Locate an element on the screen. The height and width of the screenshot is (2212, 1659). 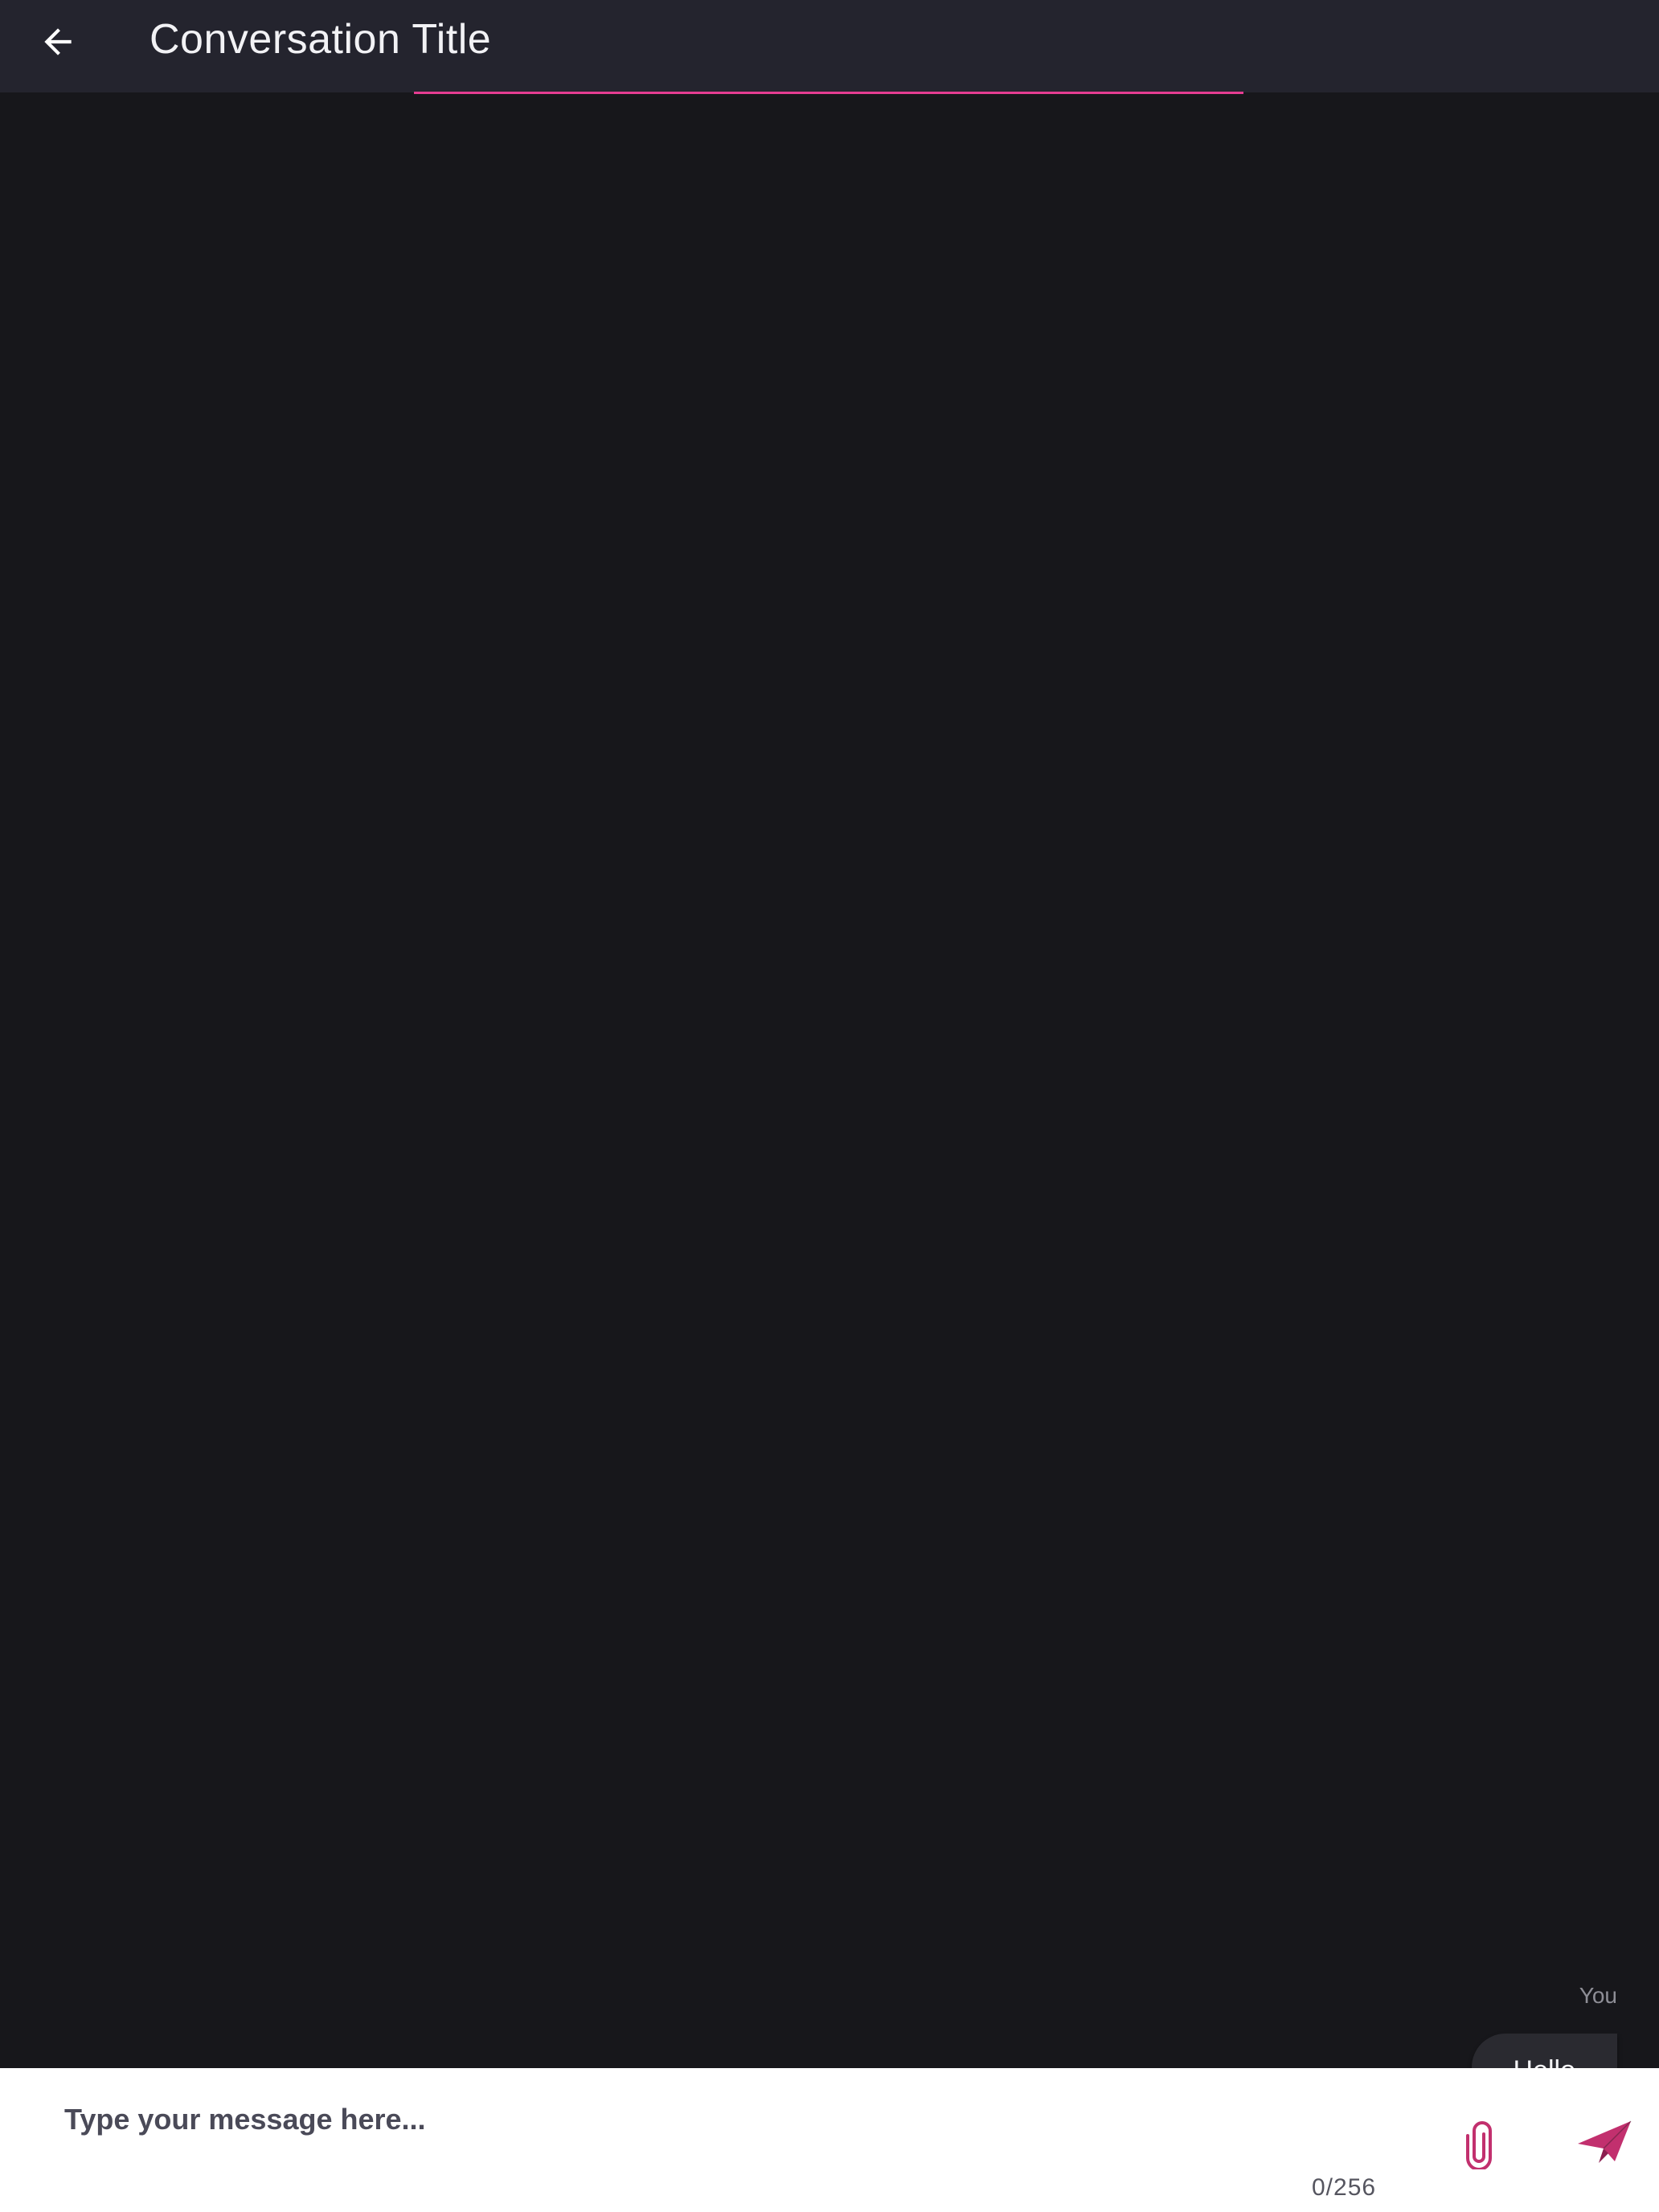
back-button is located at coordinates (58, 42).